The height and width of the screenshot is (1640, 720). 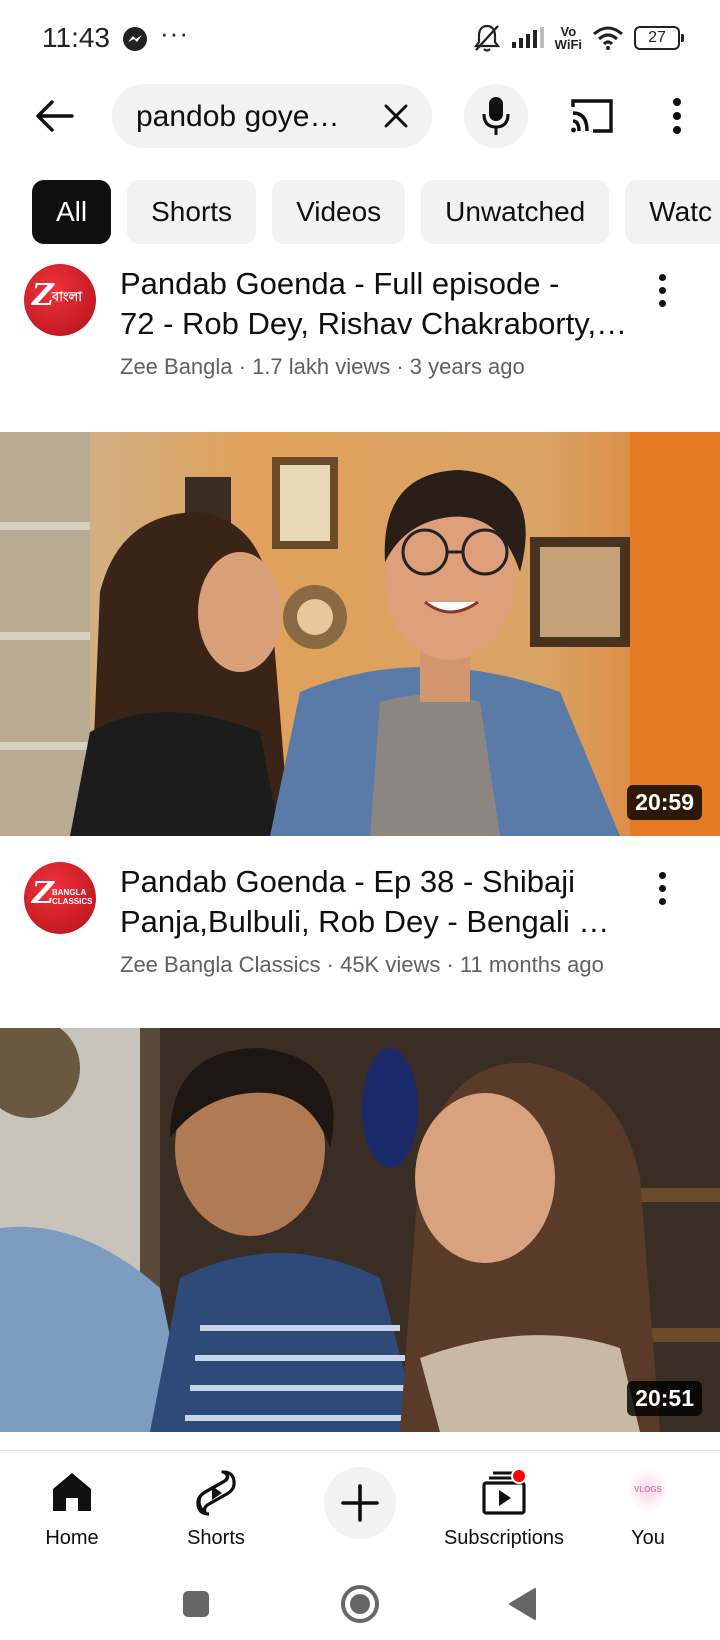 I want to click on nav-you: VLOGS You, so click(x=644, y=1509).